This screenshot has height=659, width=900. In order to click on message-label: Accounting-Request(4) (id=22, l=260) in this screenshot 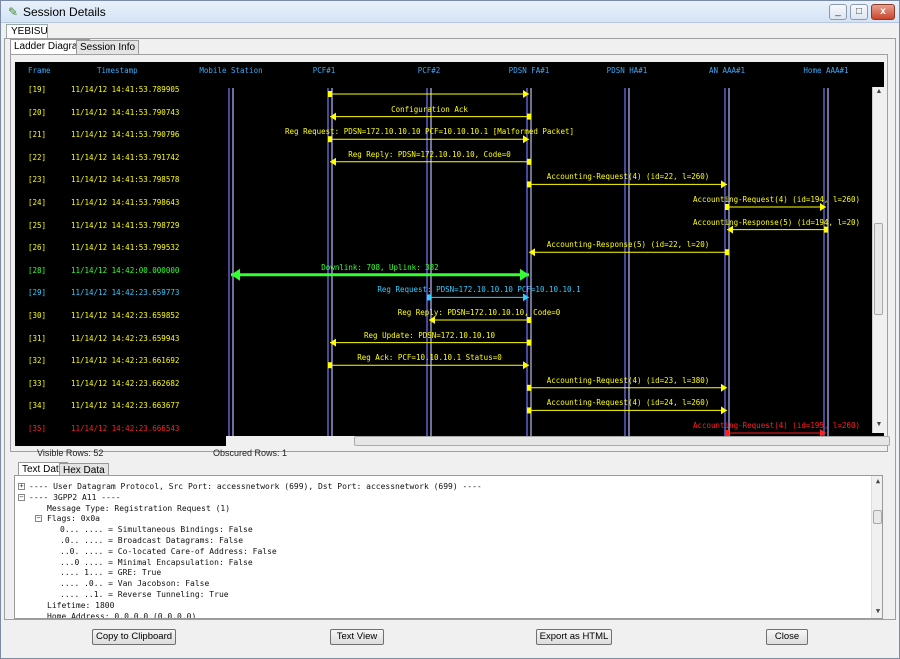, I will do `click(628, 176)`.